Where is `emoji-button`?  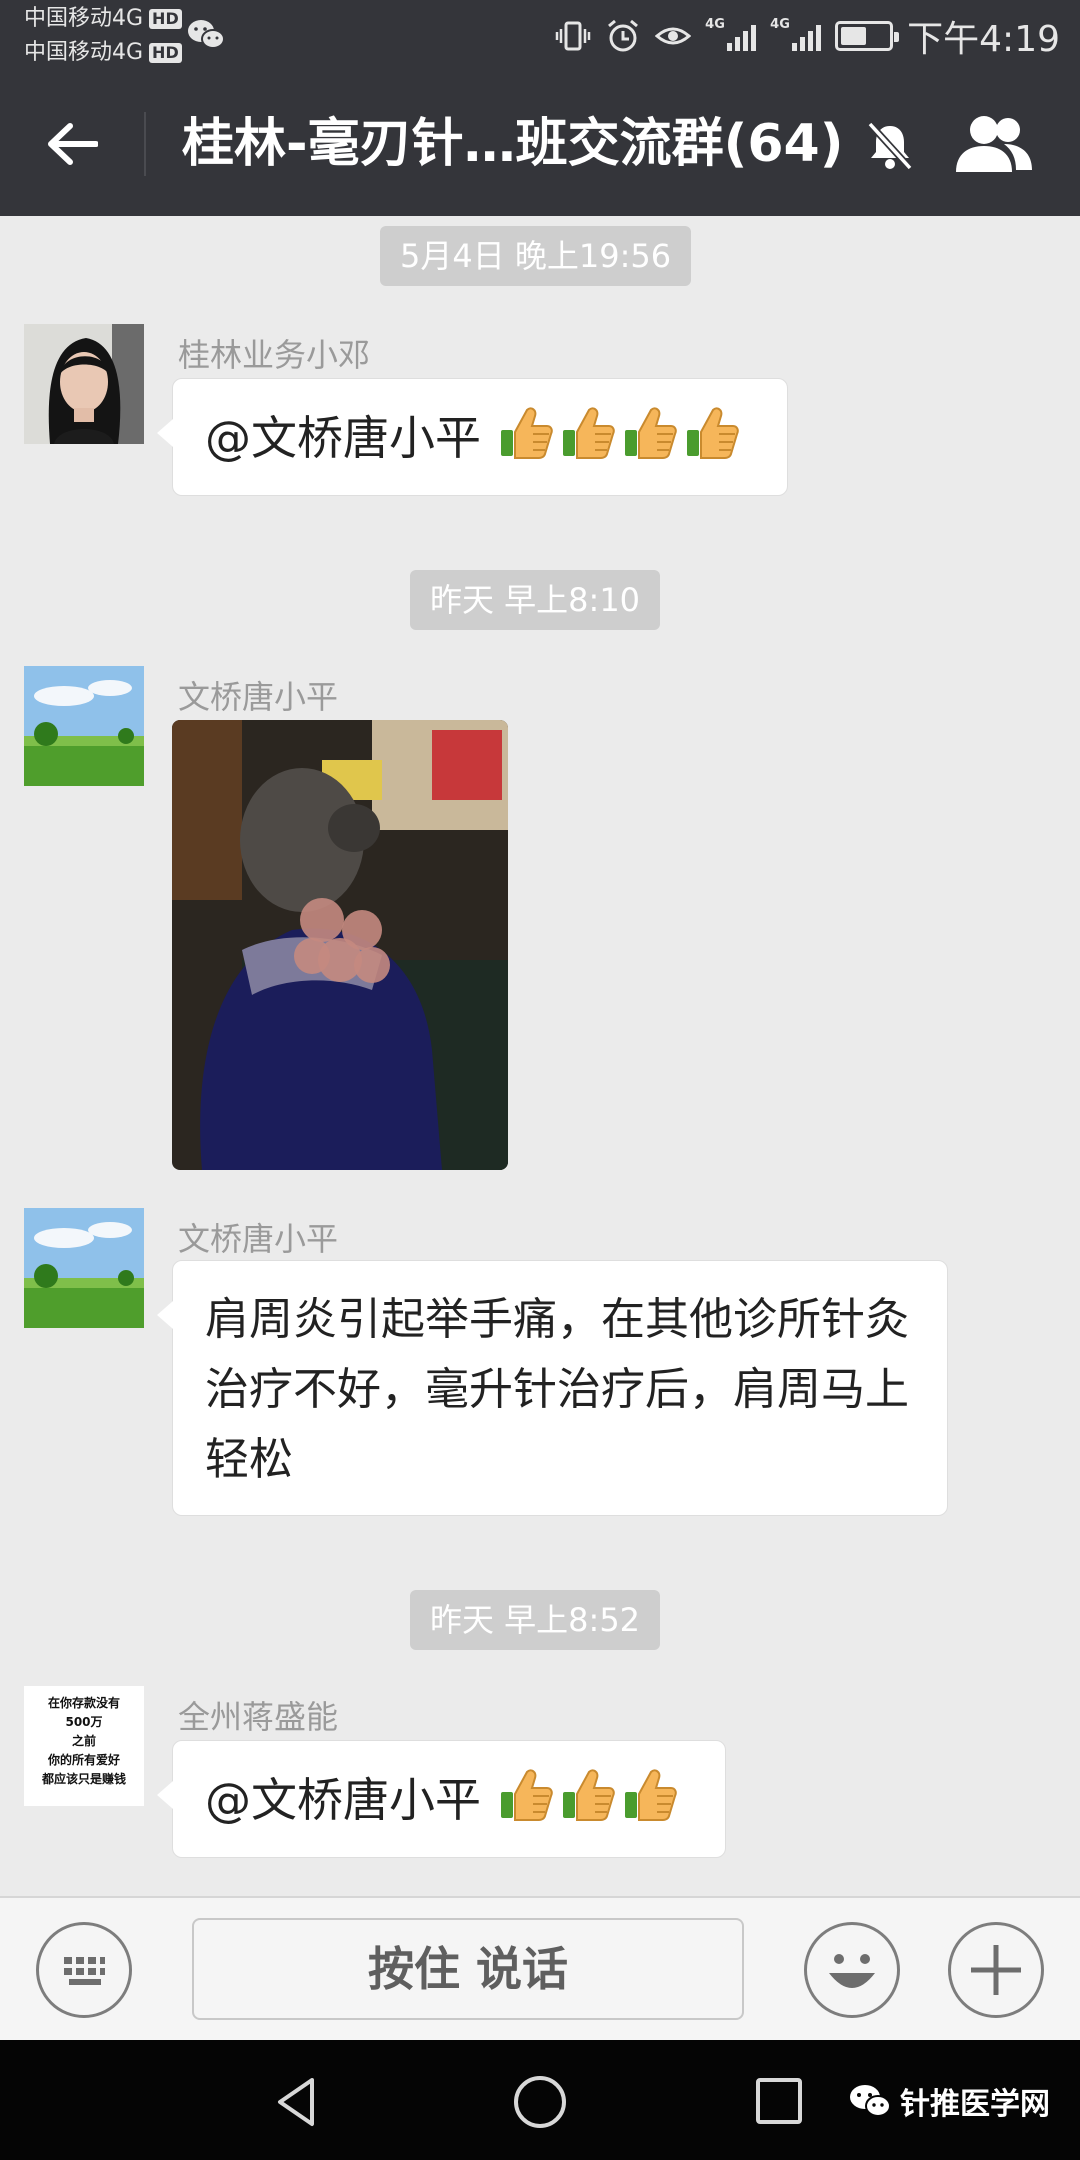
emoji-button is located at coordinates (852, 1970).